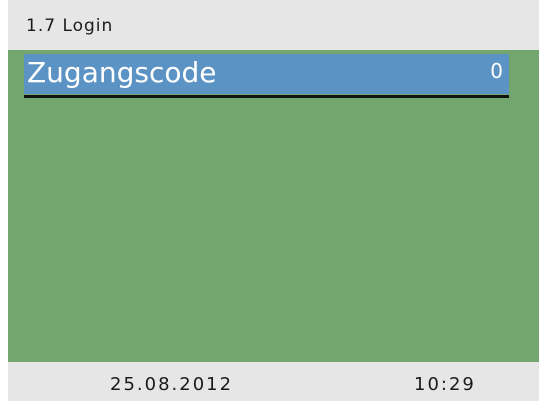  Describe the element at coordinates (273, 381) in the screenshot. I see `status-bar: 25.08.2012 10:29` at that location.